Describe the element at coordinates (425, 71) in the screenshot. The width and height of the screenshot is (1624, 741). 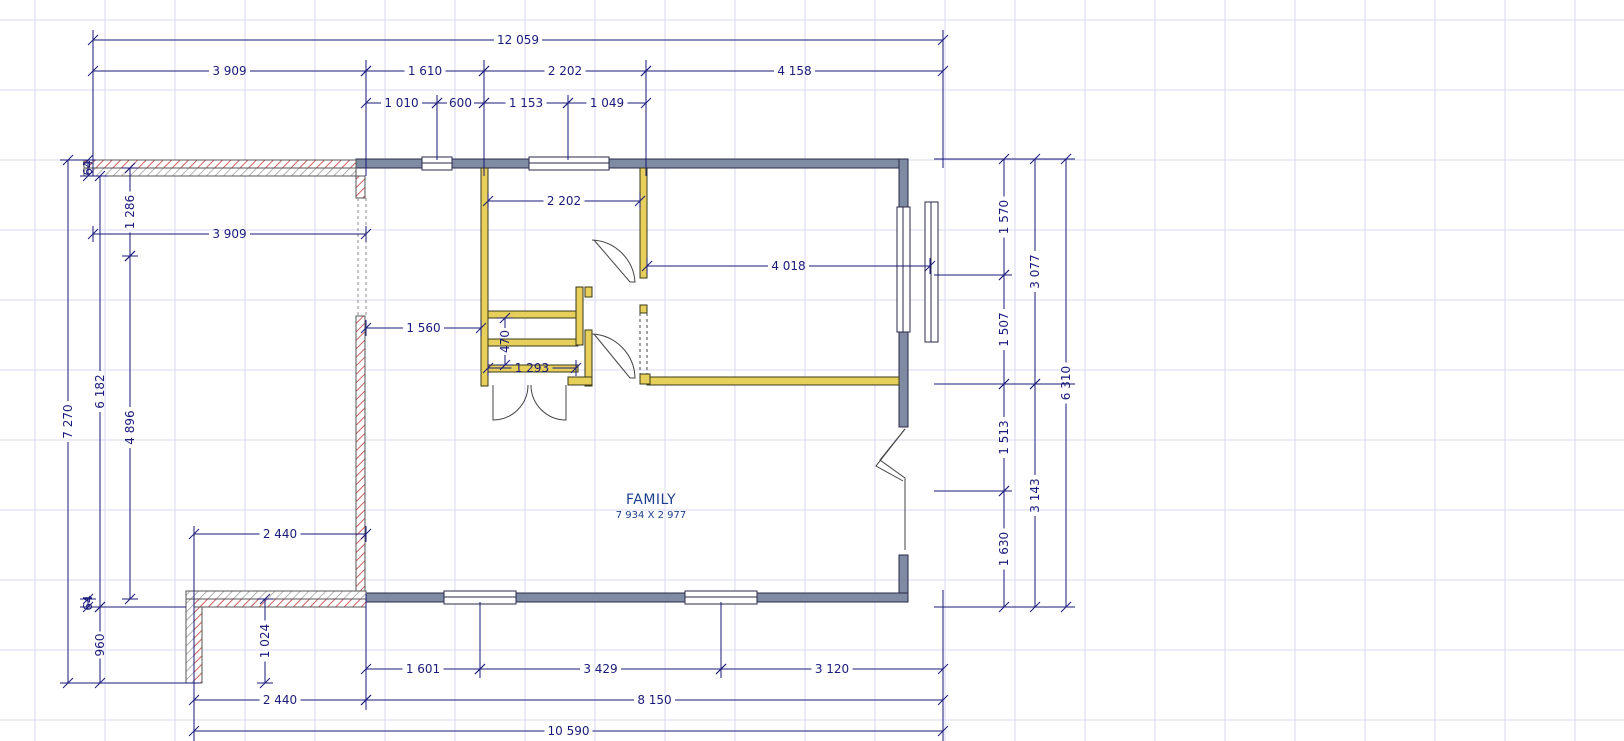
I see `dimension-label-top-segment-2: 1 610` at that location.